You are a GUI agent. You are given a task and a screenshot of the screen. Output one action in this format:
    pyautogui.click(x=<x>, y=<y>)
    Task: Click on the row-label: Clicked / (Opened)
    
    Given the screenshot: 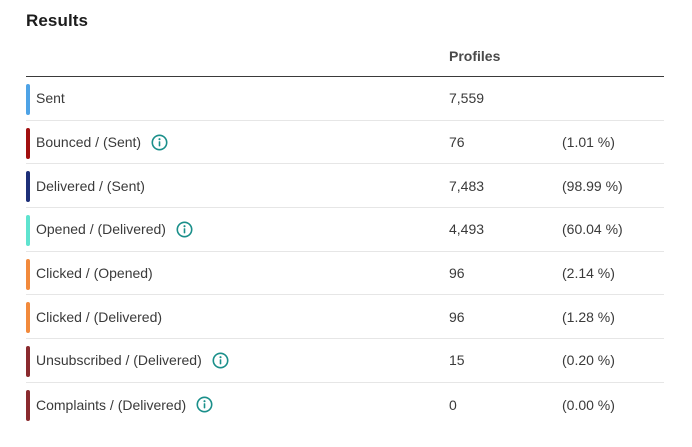 What is the action you would take?
    pyautogui.click(x=94, y=273)
    